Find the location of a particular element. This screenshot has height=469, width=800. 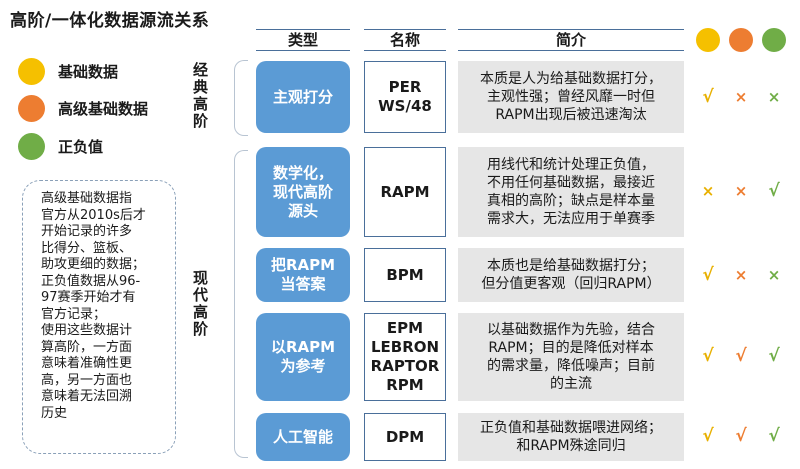

legend-plus-minus: 正负值 is located at coordinates (60, 146).